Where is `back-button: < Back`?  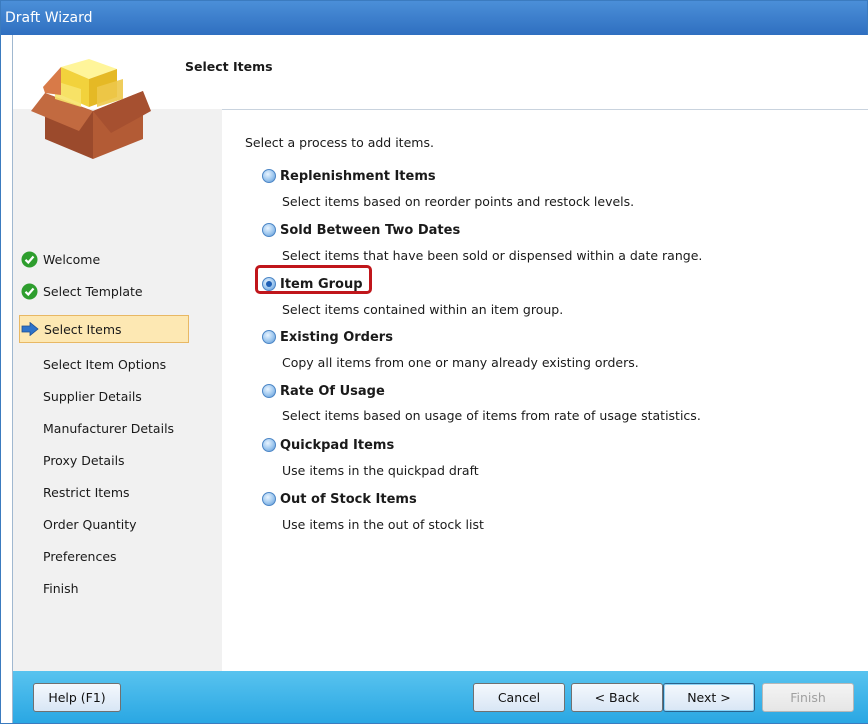 back-button: < Back is located at coordinates (617, 697).